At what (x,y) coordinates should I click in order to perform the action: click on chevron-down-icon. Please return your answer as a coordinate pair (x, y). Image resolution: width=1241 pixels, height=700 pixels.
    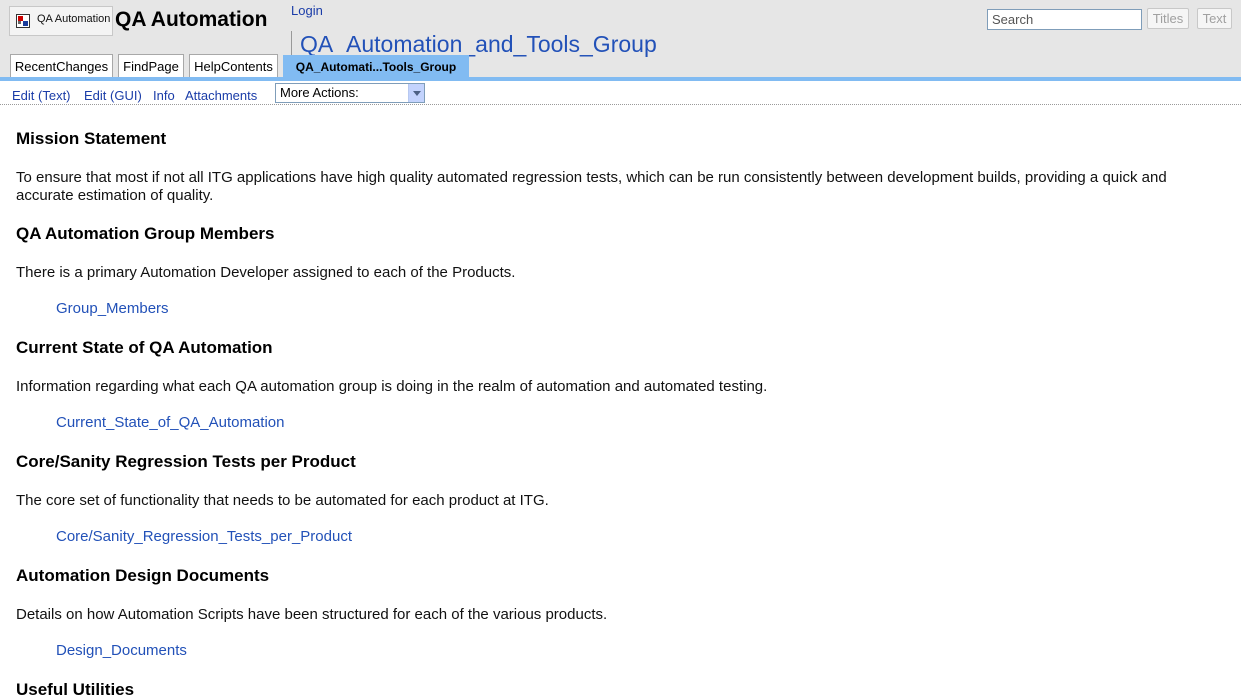
    Looking at the image, I should click on (416, 93).